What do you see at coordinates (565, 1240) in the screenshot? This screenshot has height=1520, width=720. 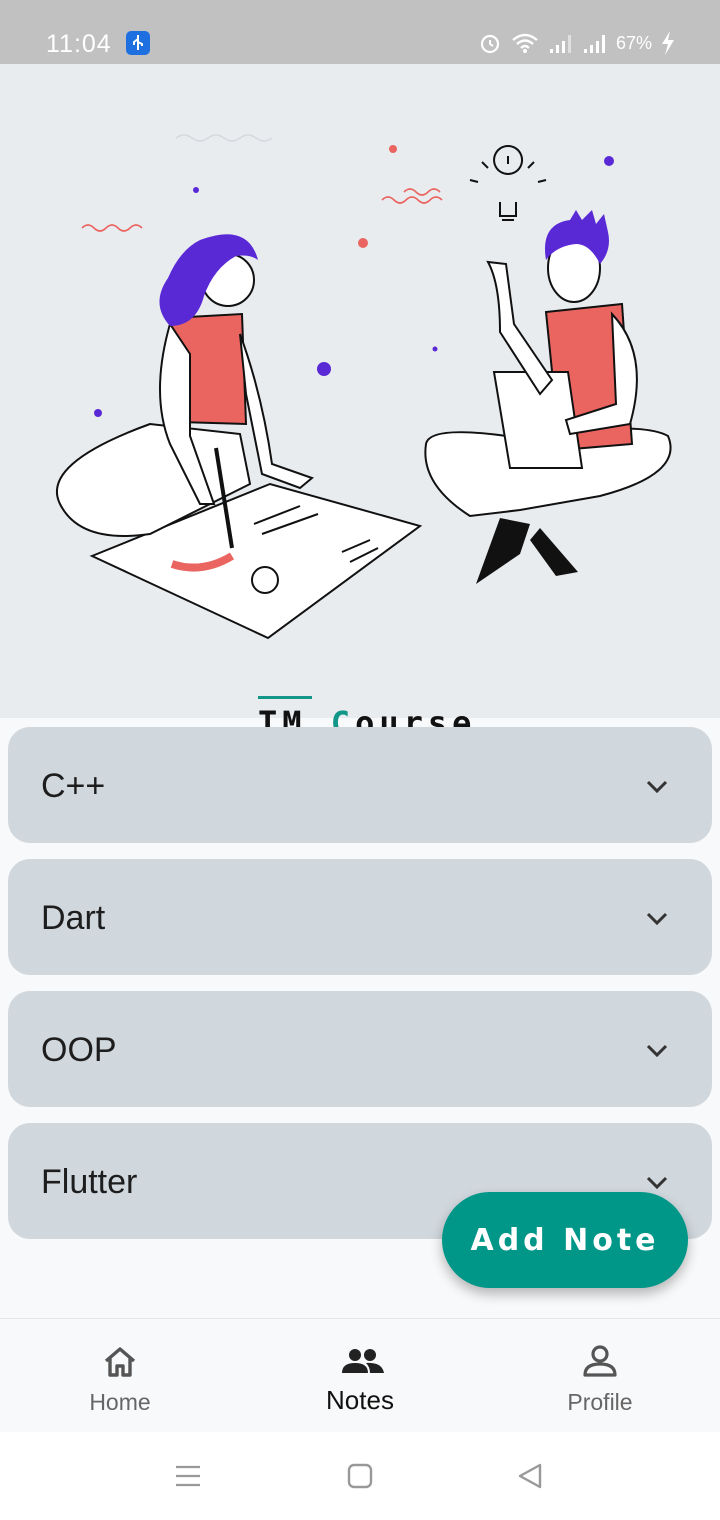 I see `add-note-button: Add Note` at bounding box center [565, 1240].